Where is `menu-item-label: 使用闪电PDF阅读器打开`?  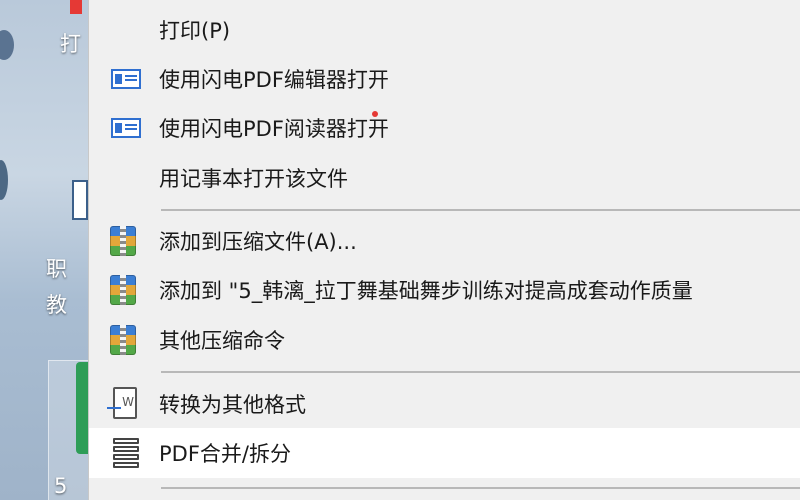 menu-item-label: 使用闪电PDF阅读器打开 is located at coordinates (274, 129).